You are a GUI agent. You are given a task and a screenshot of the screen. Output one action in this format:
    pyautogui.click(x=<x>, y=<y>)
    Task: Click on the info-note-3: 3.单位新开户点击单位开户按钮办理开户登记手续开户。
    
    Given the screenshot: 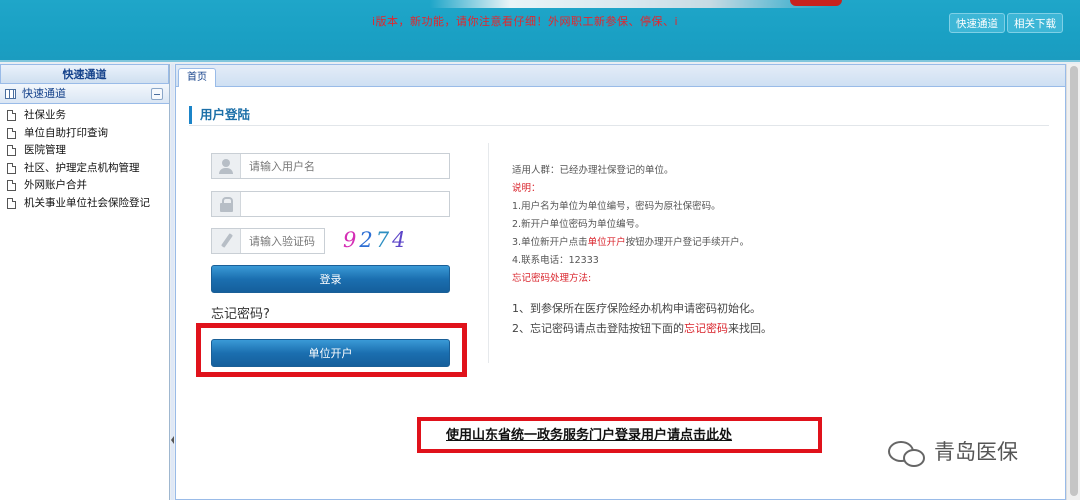 What is the action you would take?
    pyautogui.click(x=630, y=241)
    